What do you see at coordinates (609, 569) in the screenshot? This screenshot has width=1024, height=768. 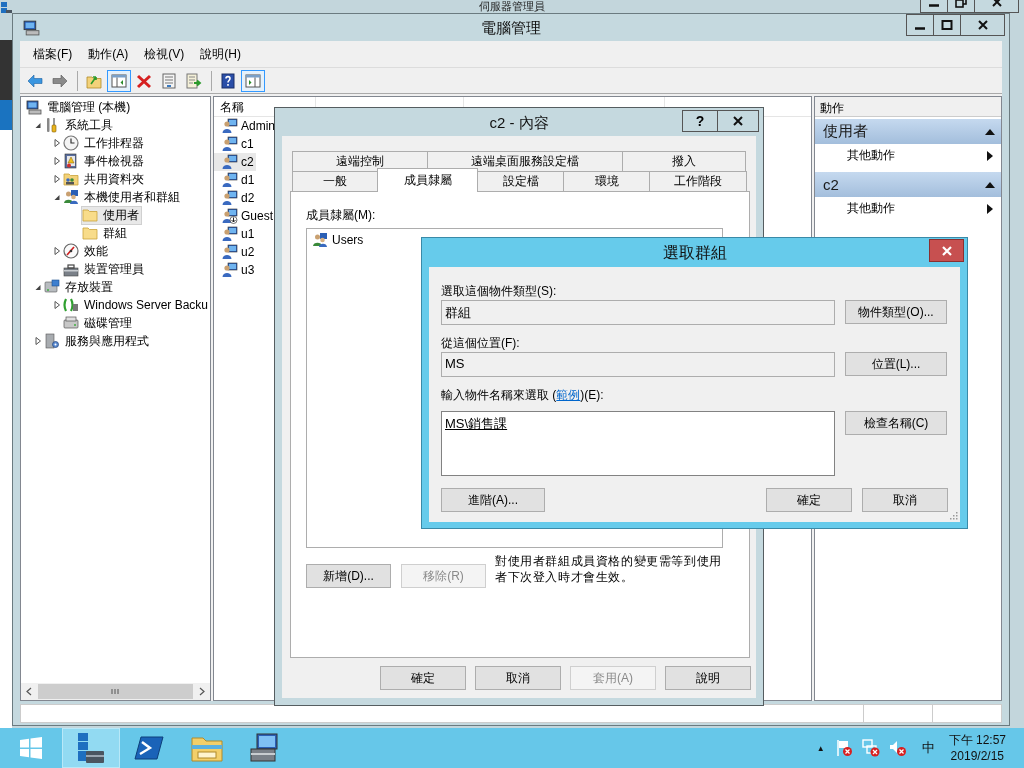 I see `note-text: 對使用者群組成員資格的變更需等到使用者下次登入時才會生效。` at bounding box center [609, 569].